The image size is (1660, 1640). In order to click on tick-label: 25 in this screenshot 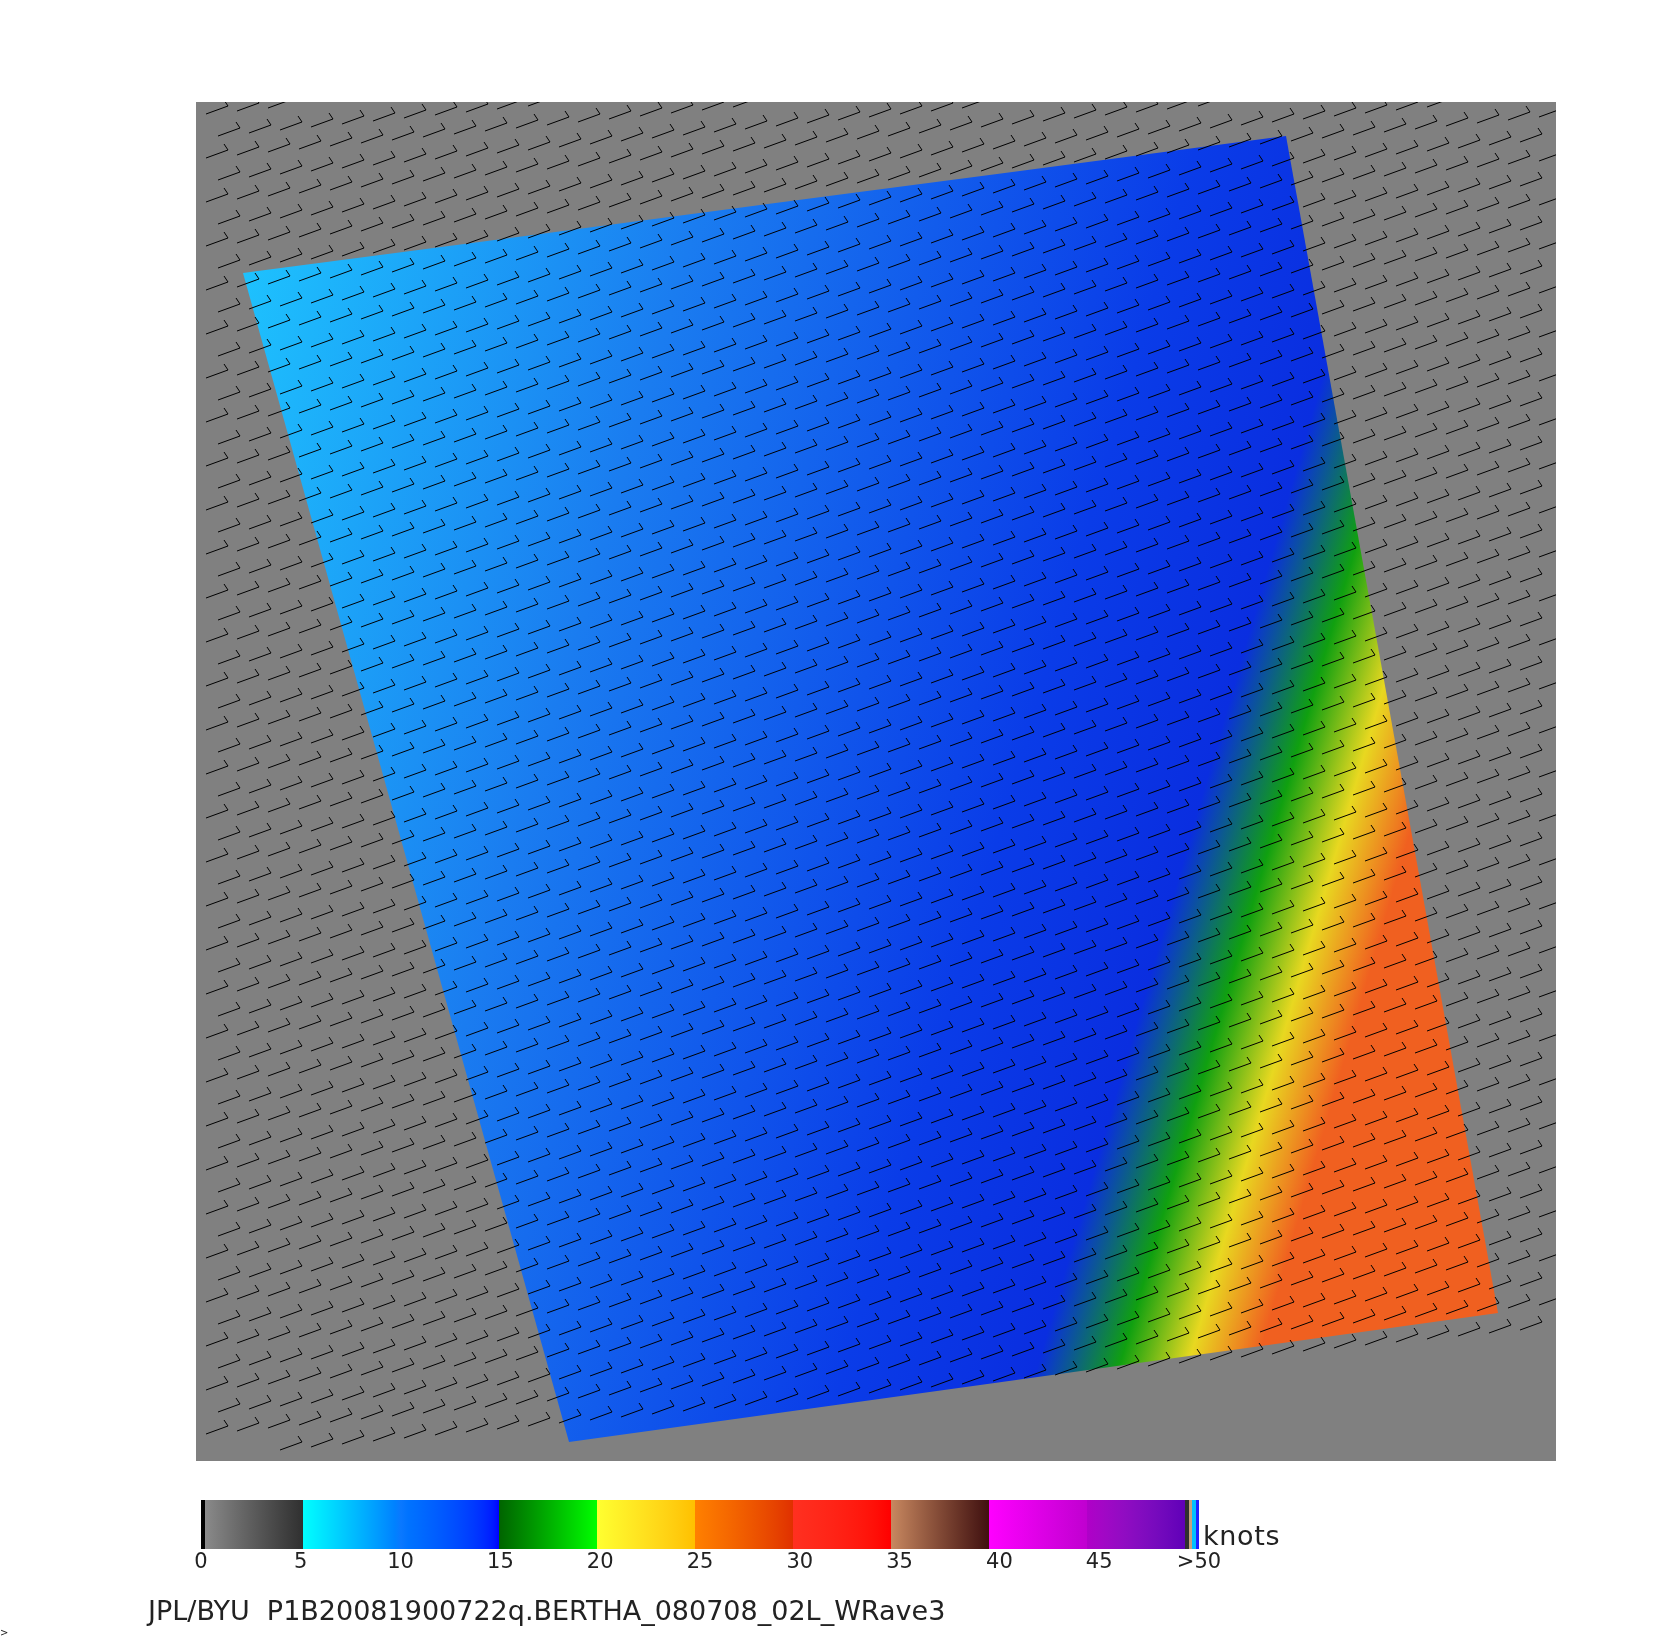, I will do `click(700, 1561)`.